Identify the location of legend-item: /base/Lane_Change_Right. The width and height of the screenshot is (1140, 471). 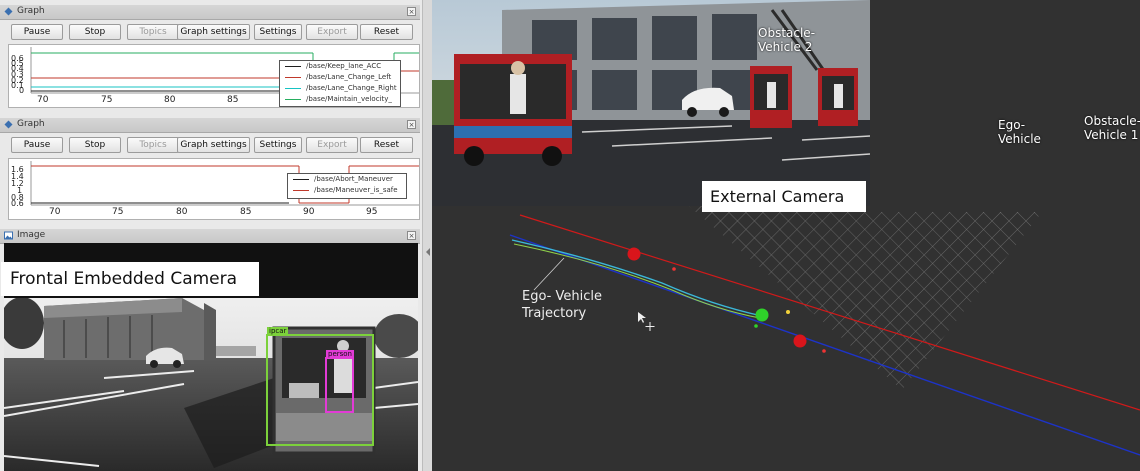
(340, 88).